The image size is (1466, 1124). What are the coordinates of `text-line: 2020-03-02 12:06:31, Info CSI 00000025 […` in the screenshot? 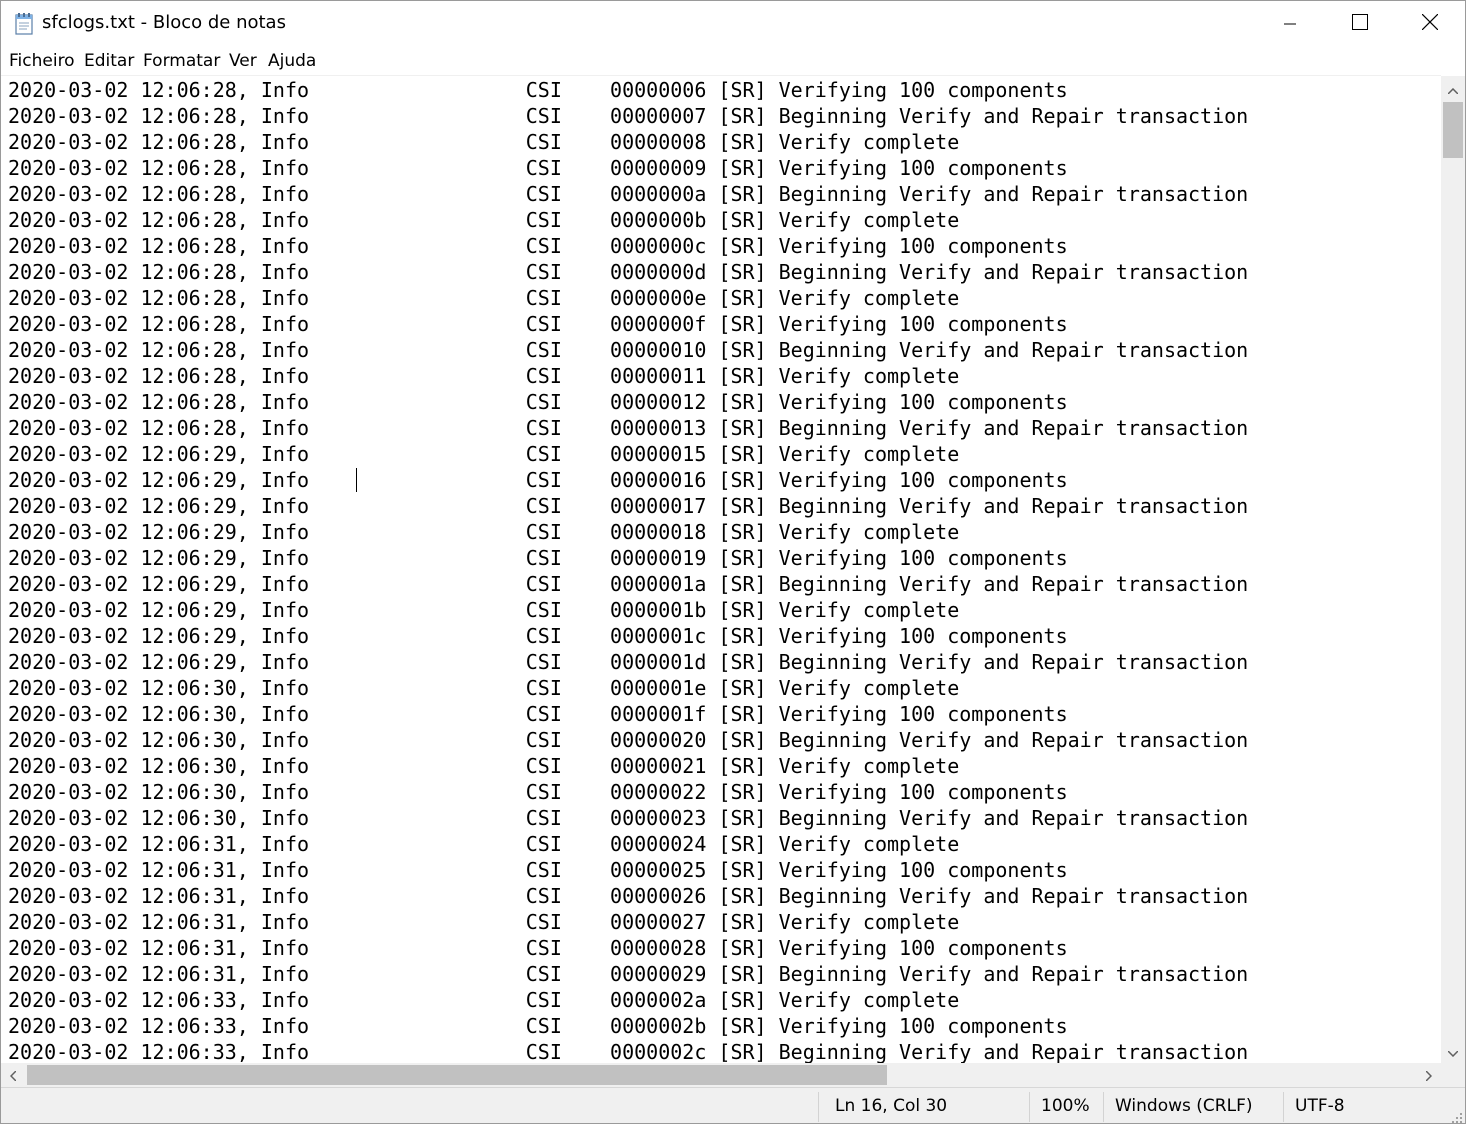 It's located at (538, 870).